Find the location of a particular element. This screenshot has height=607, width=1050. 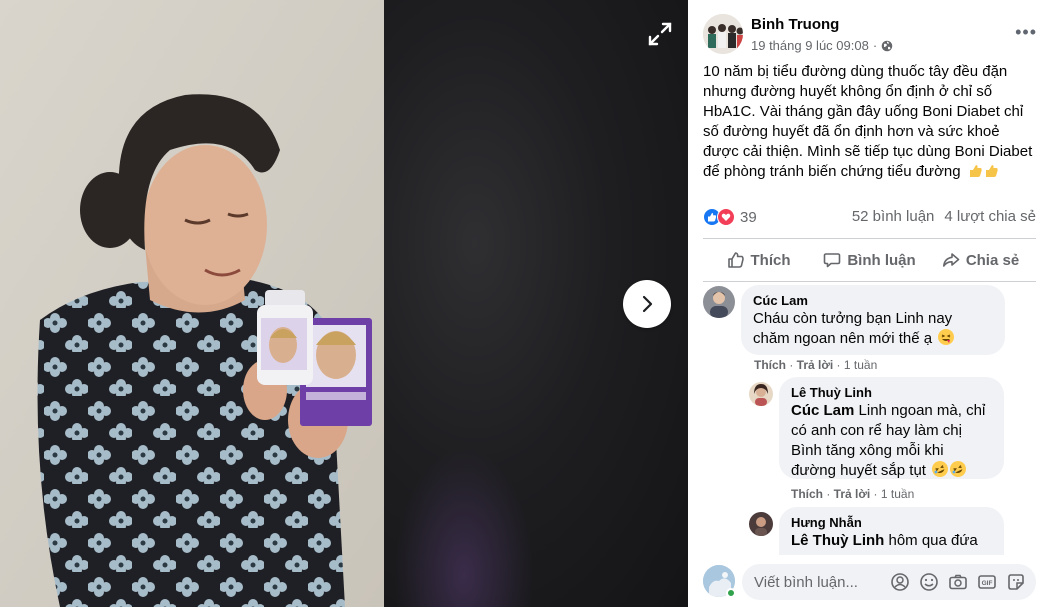

commenter-name: Hưng Nhẫn is located at coordinates (891, 522).